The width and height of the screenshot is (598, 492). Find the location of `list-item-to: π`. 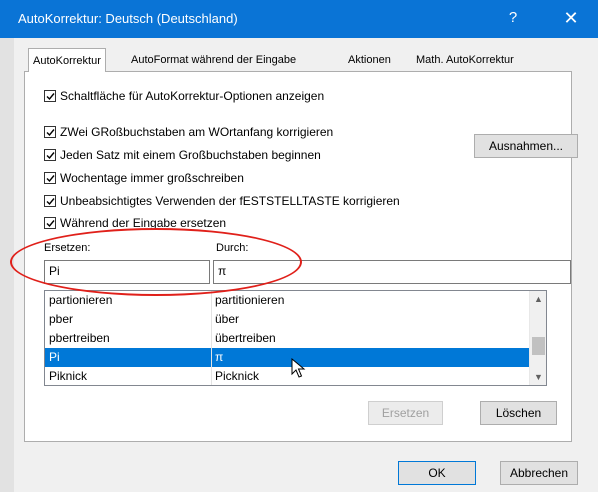

list-item-to: π is located at coordinates (219, 357).